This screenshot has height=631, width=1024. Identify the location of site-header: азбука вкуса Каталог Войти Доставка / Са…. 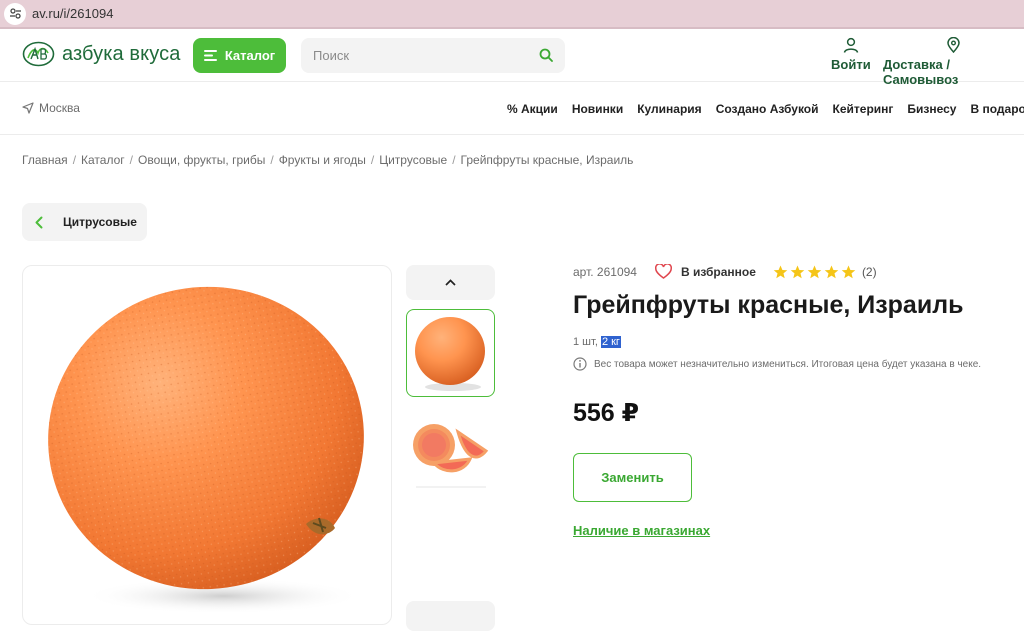
(512, 58).